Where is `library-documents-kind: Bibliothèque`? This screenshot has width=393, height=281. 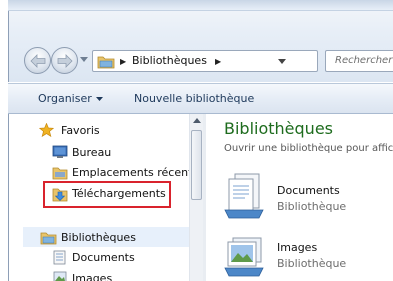
library-documents-kind: Bibliothèque is located at coordinates (312, 206).